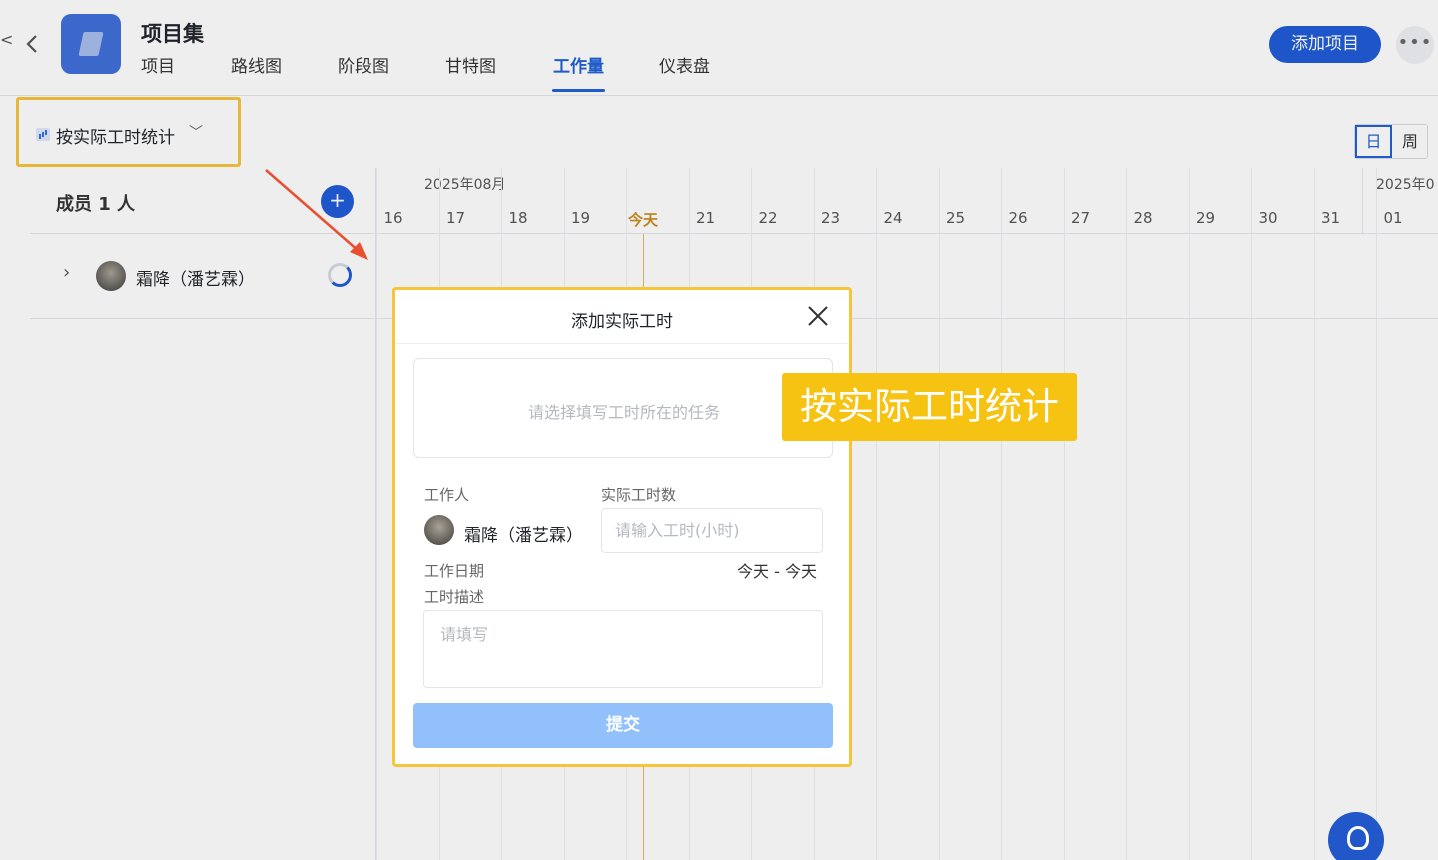 The height and width of the screenshot is (860, 1438). What do you see at coordinates (439, 530) in the screenshot?
I see `avatar` at bounding box center [439, 530].